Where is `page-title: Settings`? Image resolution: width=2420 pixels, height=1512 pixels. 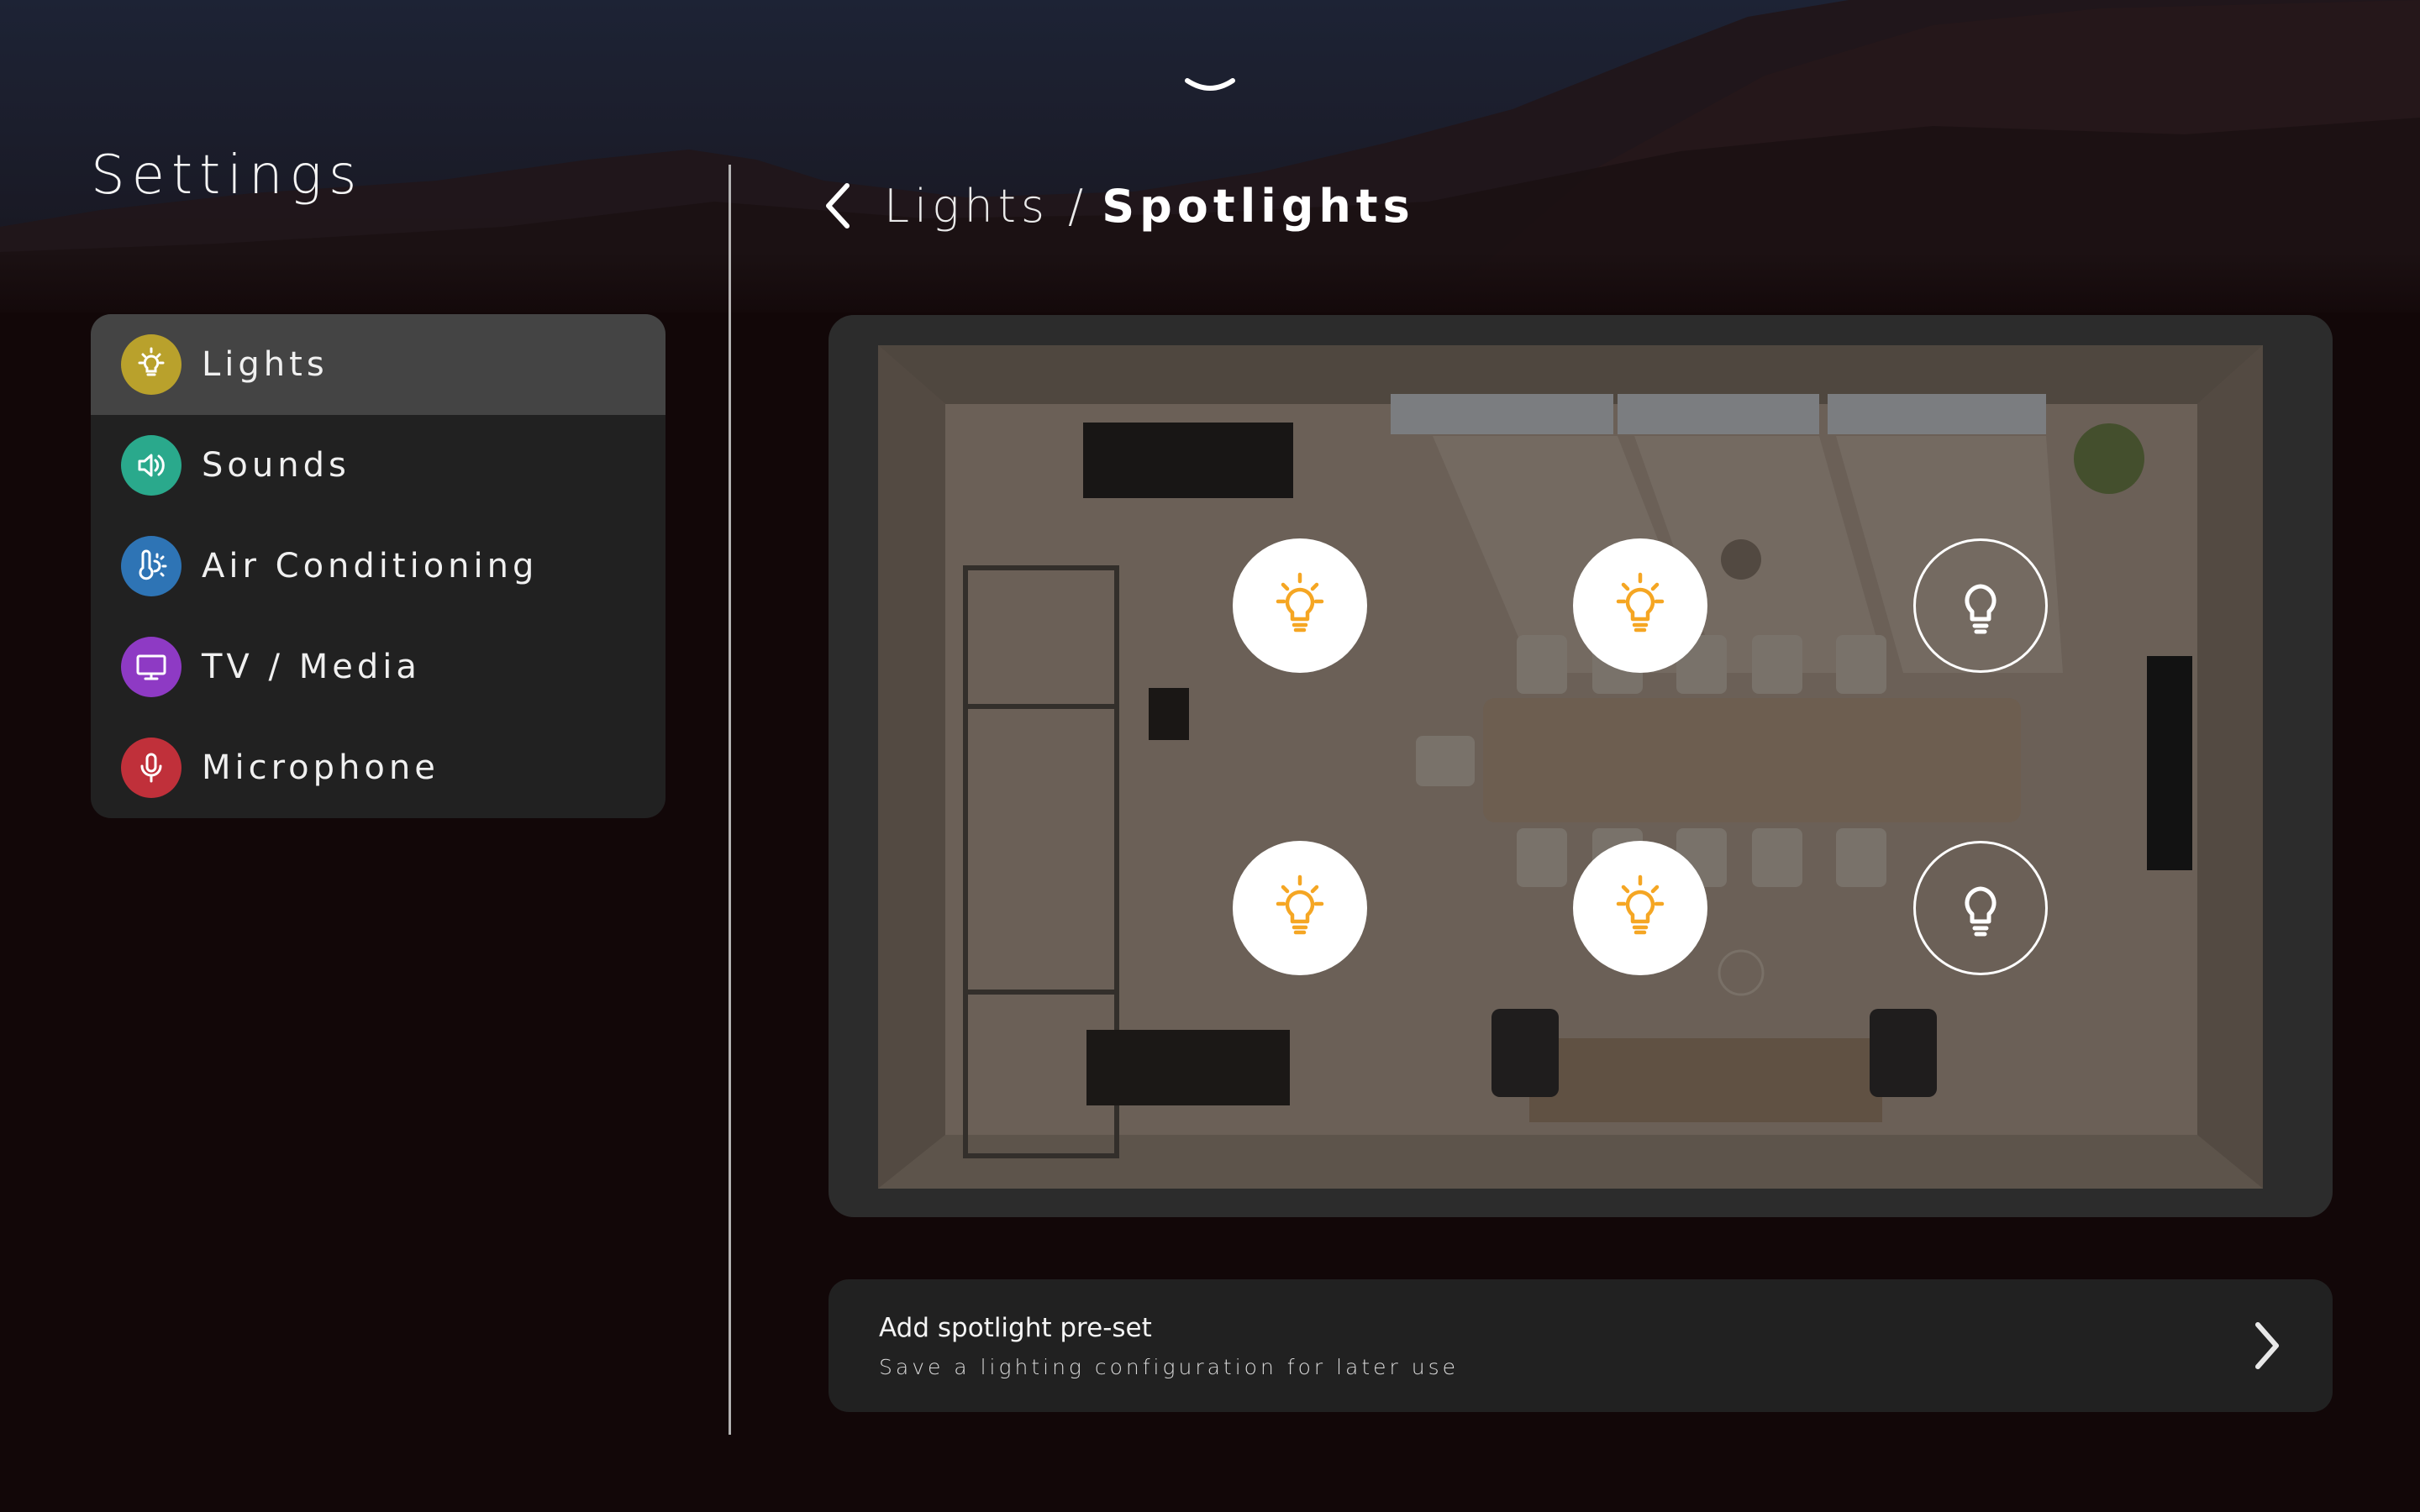
page-title: Settings is located at coordinates (227, 175).